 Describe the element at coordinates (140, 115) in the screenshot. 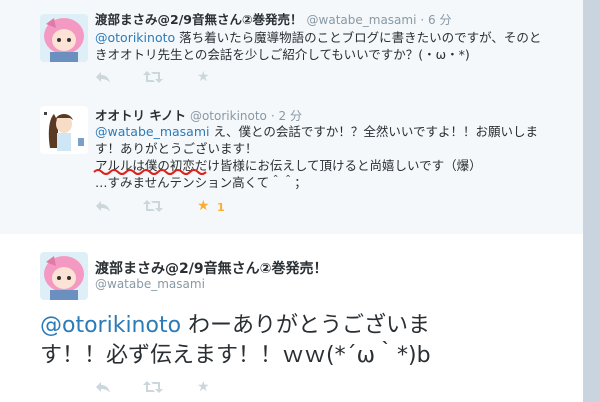

I see `display-name: オオトリ キノト` at that location.